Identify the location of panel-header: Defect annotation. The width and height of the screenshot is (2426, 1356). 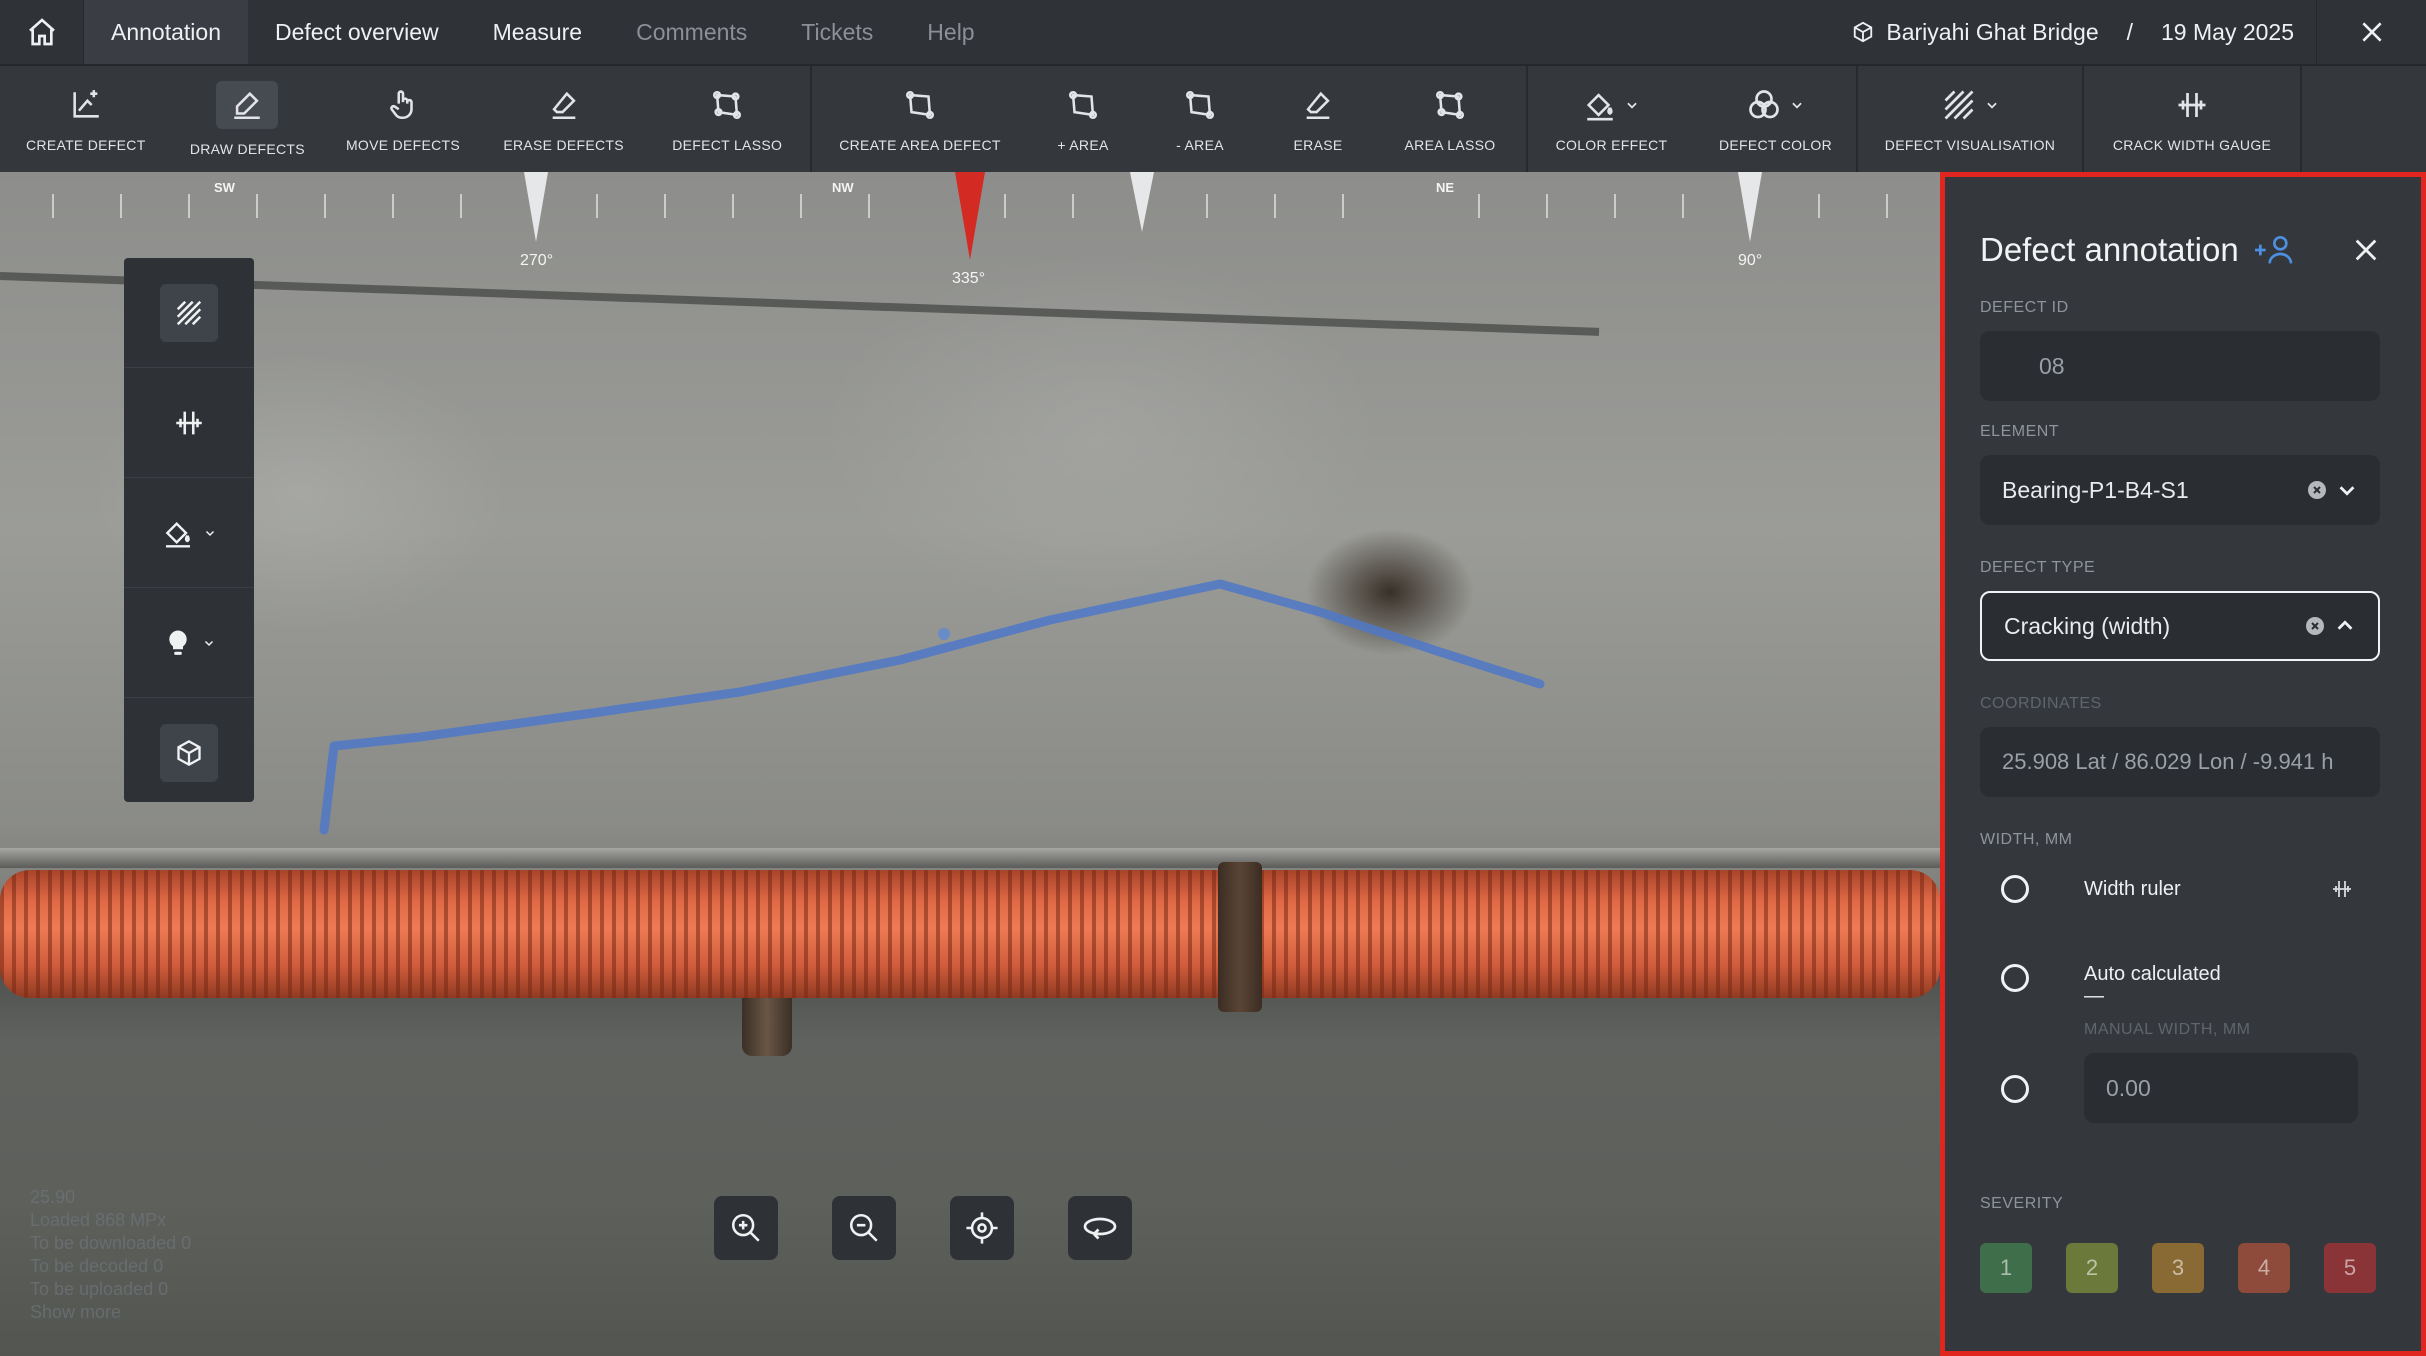
(2180, 250).